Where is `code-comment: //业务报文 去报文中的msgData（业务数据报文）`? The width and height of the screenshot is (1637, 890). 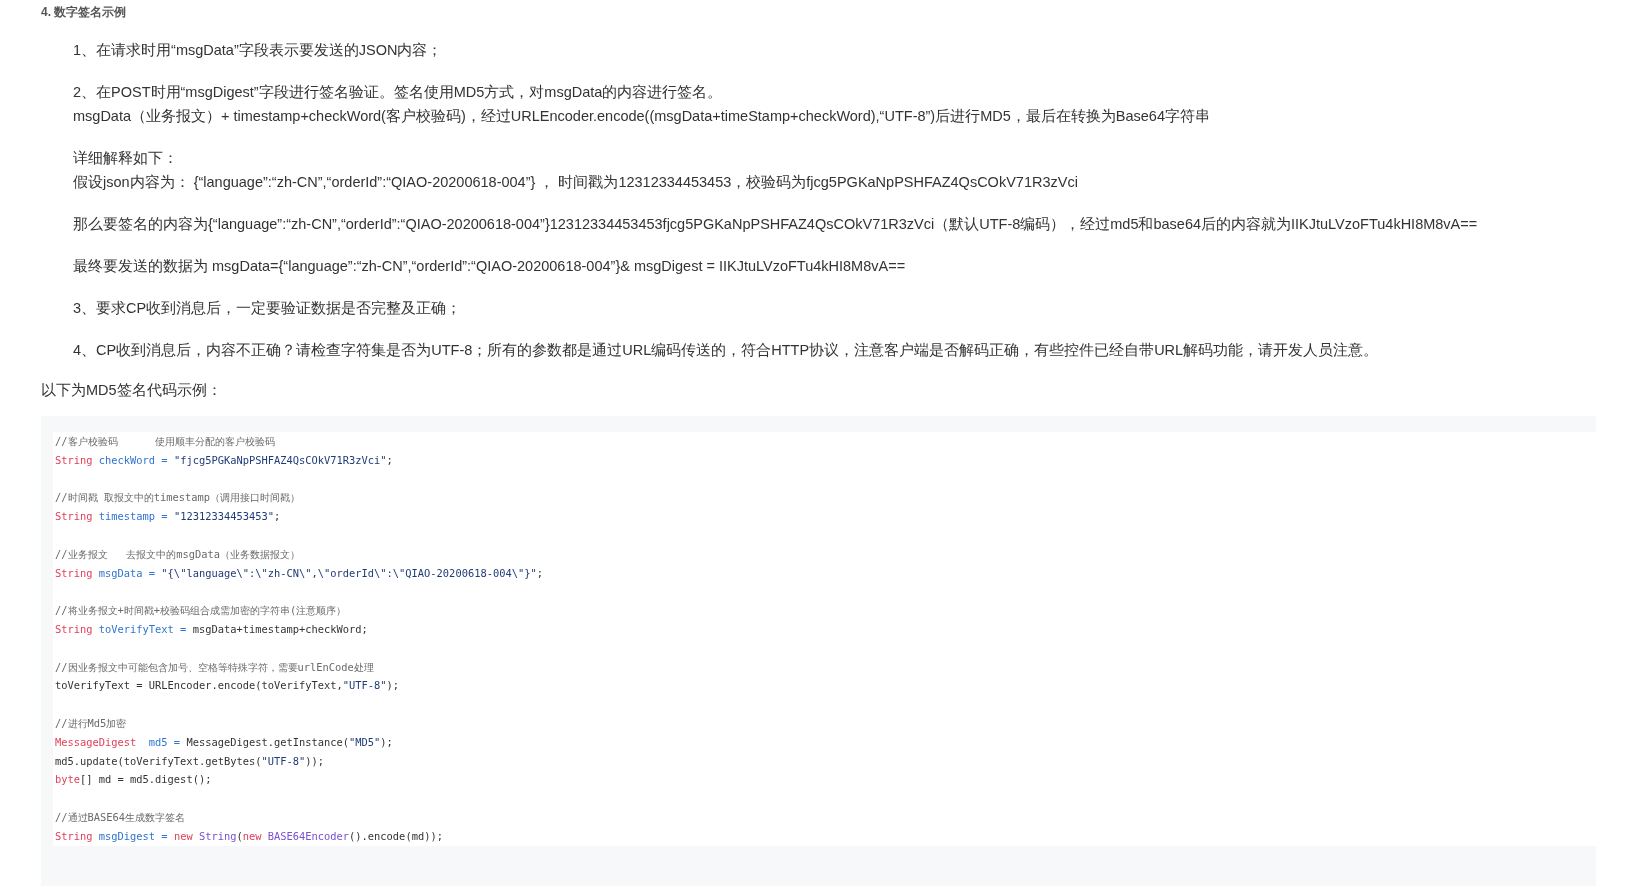
code-comment: //业务报文 去报文中的msgData（业务数据报文） is located at coordinates (178, 554).